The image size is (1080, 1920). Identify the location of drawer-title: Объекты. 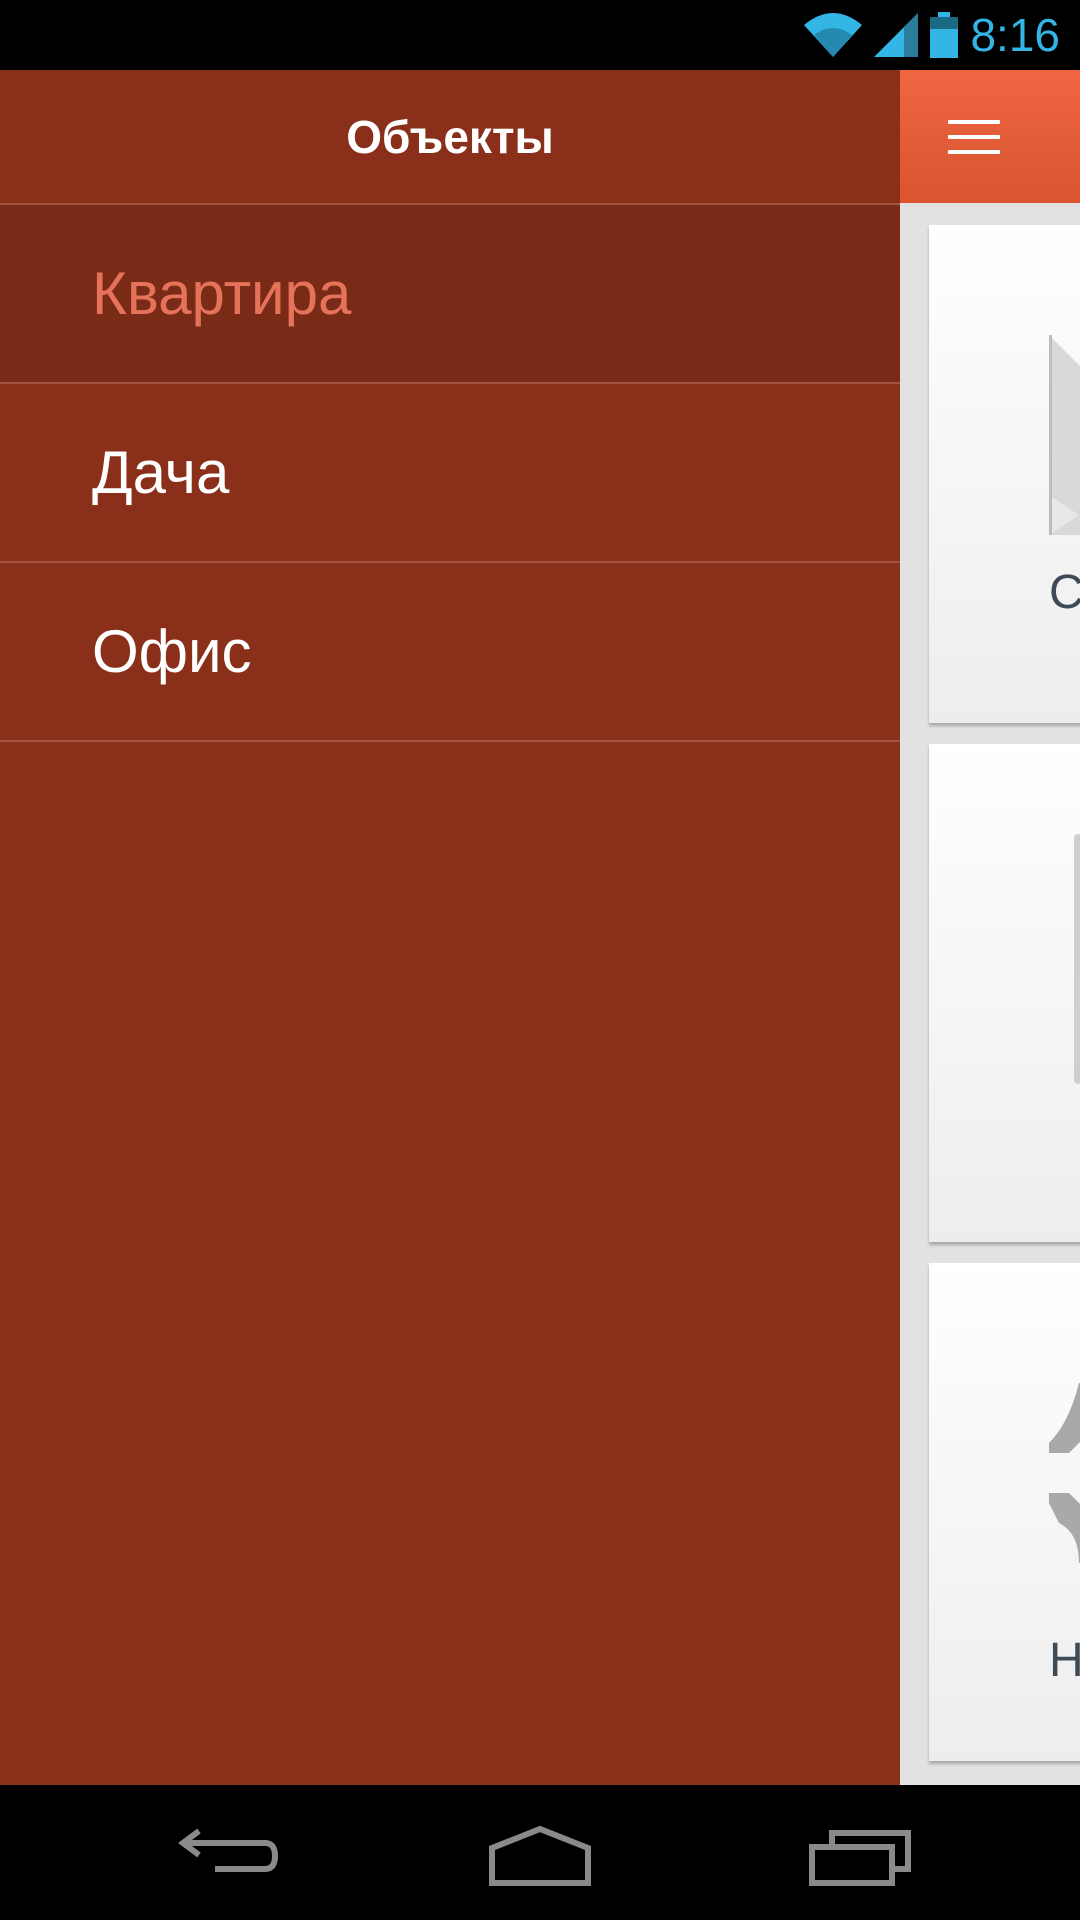
(450, 136).